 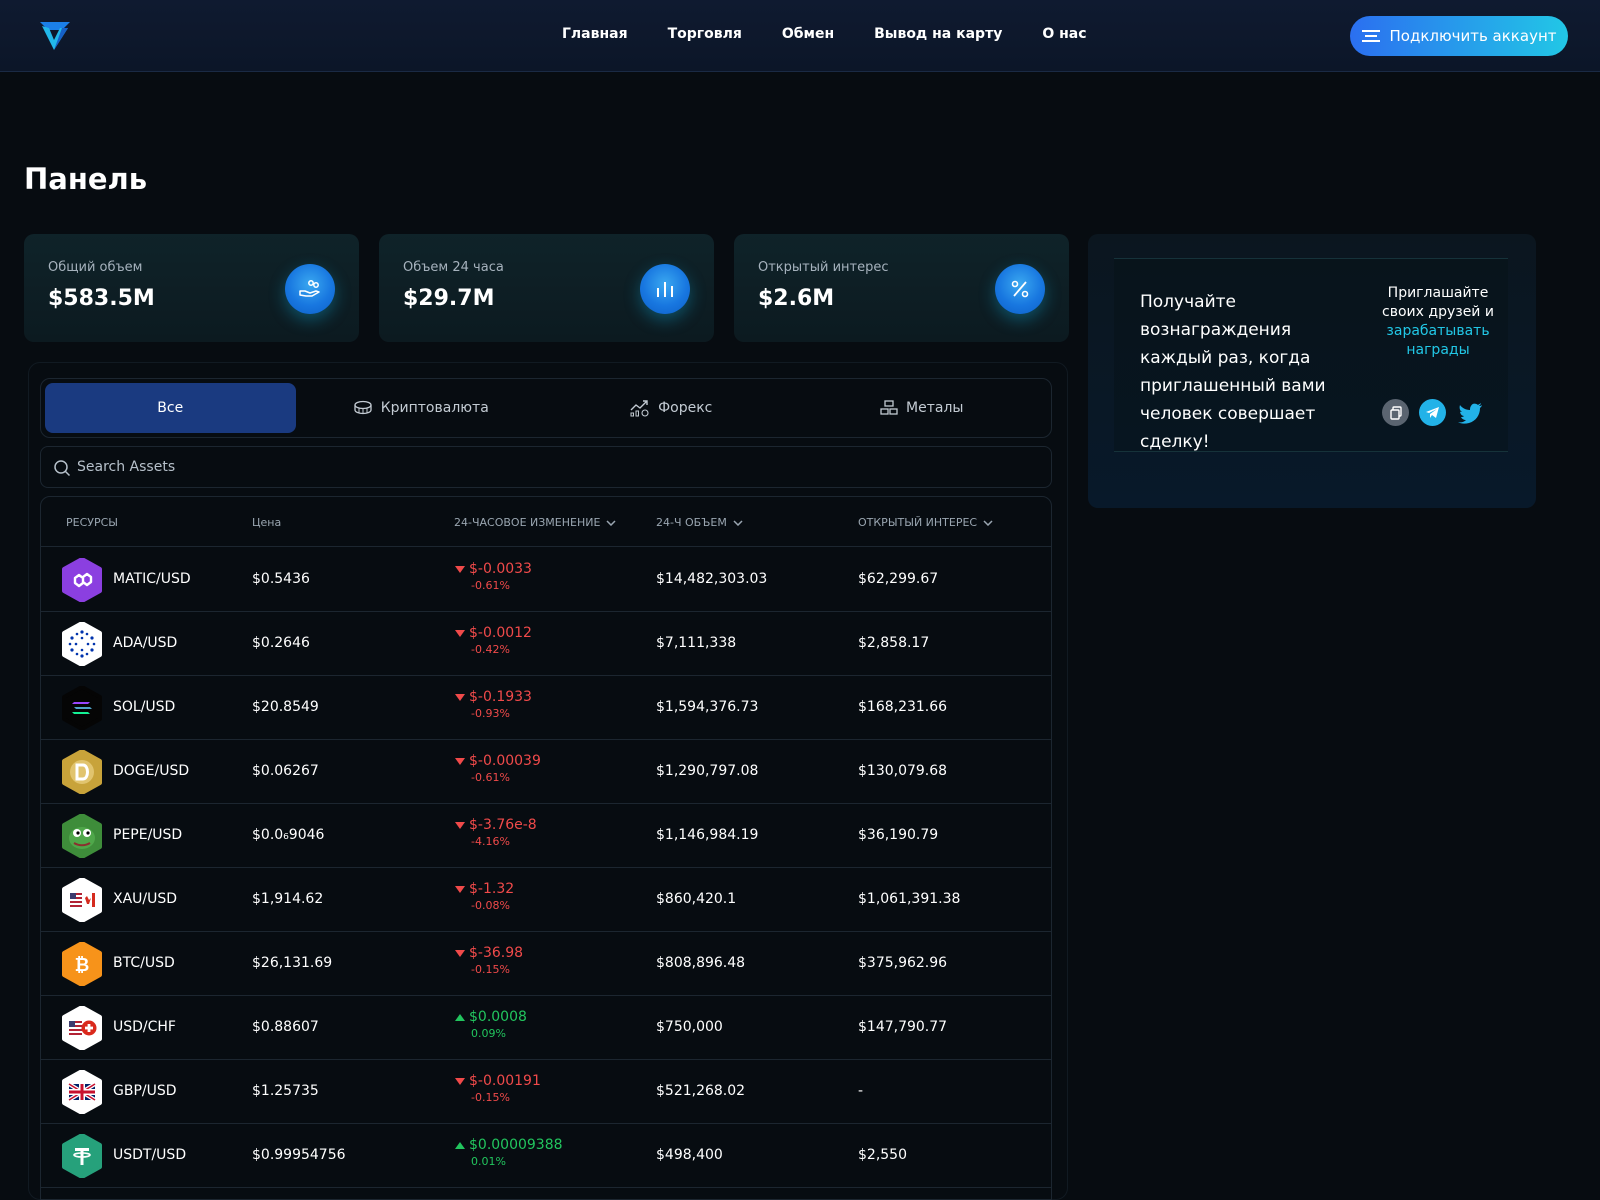 What do you see at coordinates (288, 899) in the screenshot?
I see `asset-price: $1,914.62` at bounding box center [288, 899].